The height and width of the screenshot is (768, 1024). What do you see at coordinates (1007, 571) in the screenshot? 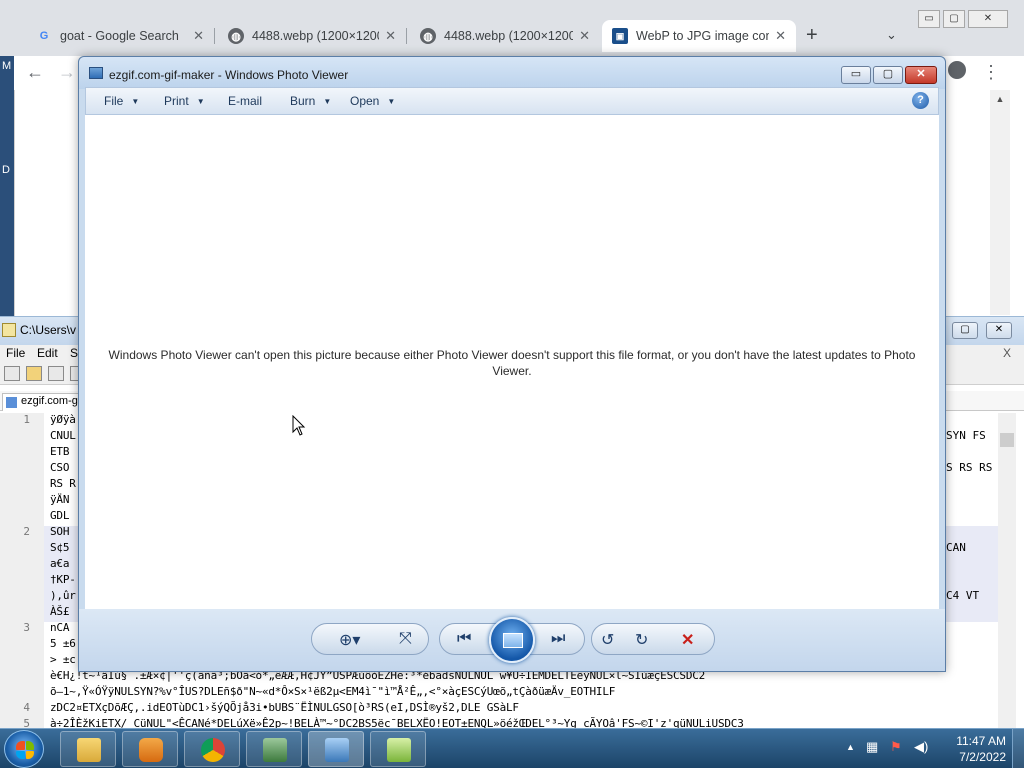
I see `editor-scrollbar` at bounding box center [1007, 571].